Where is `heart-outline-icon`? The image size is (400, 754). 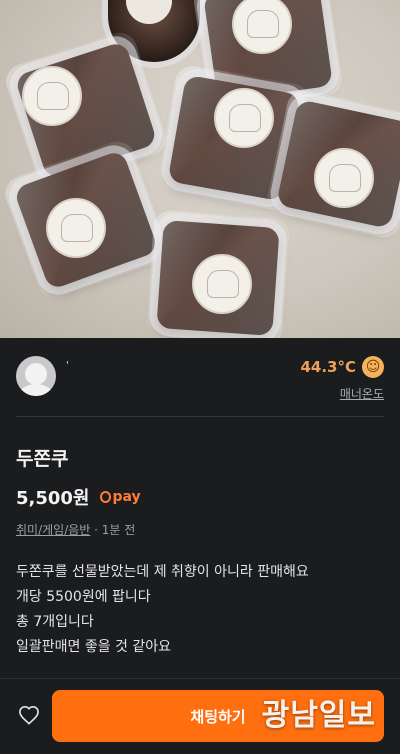
heart-outline-icon is located at coordinates (29, 715).